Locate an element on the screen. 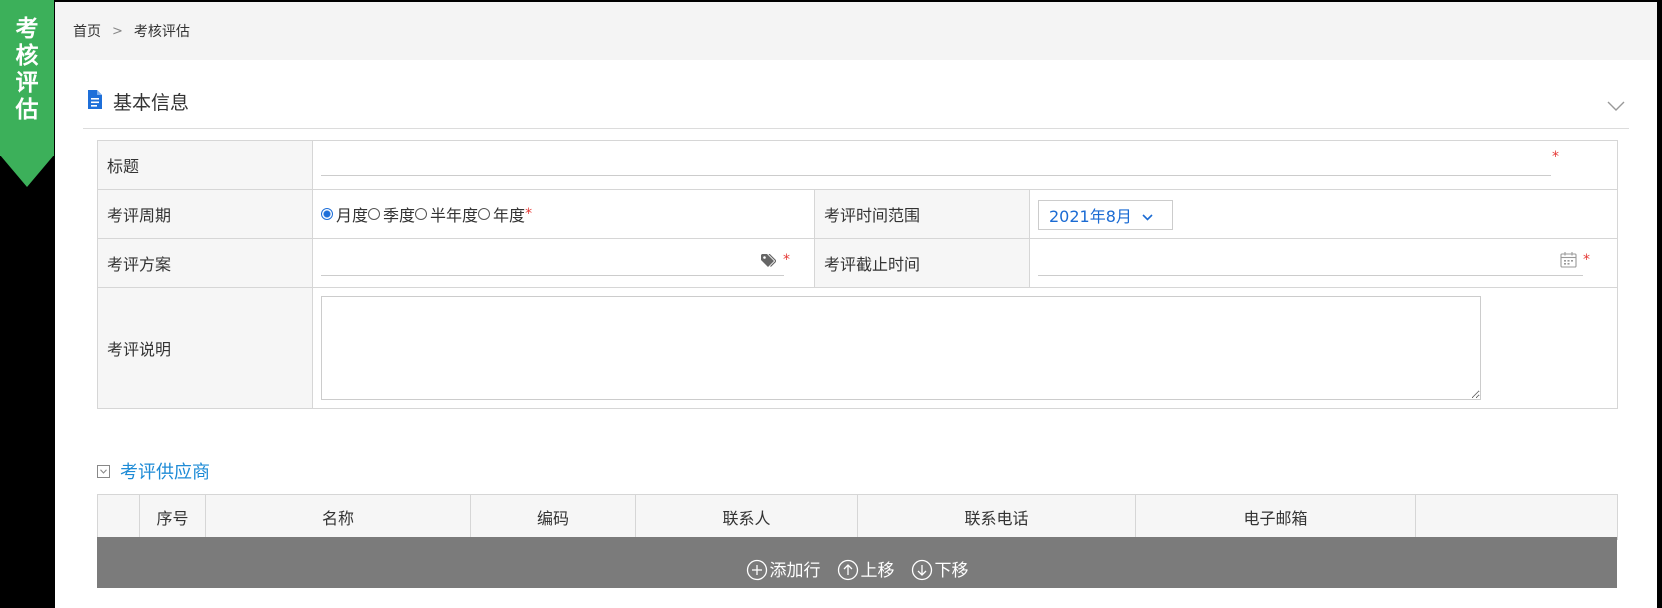 The height and width of the screenshot is (608, 1662). range-cell: 2021年8月 is located at coordinates (1323, 214).